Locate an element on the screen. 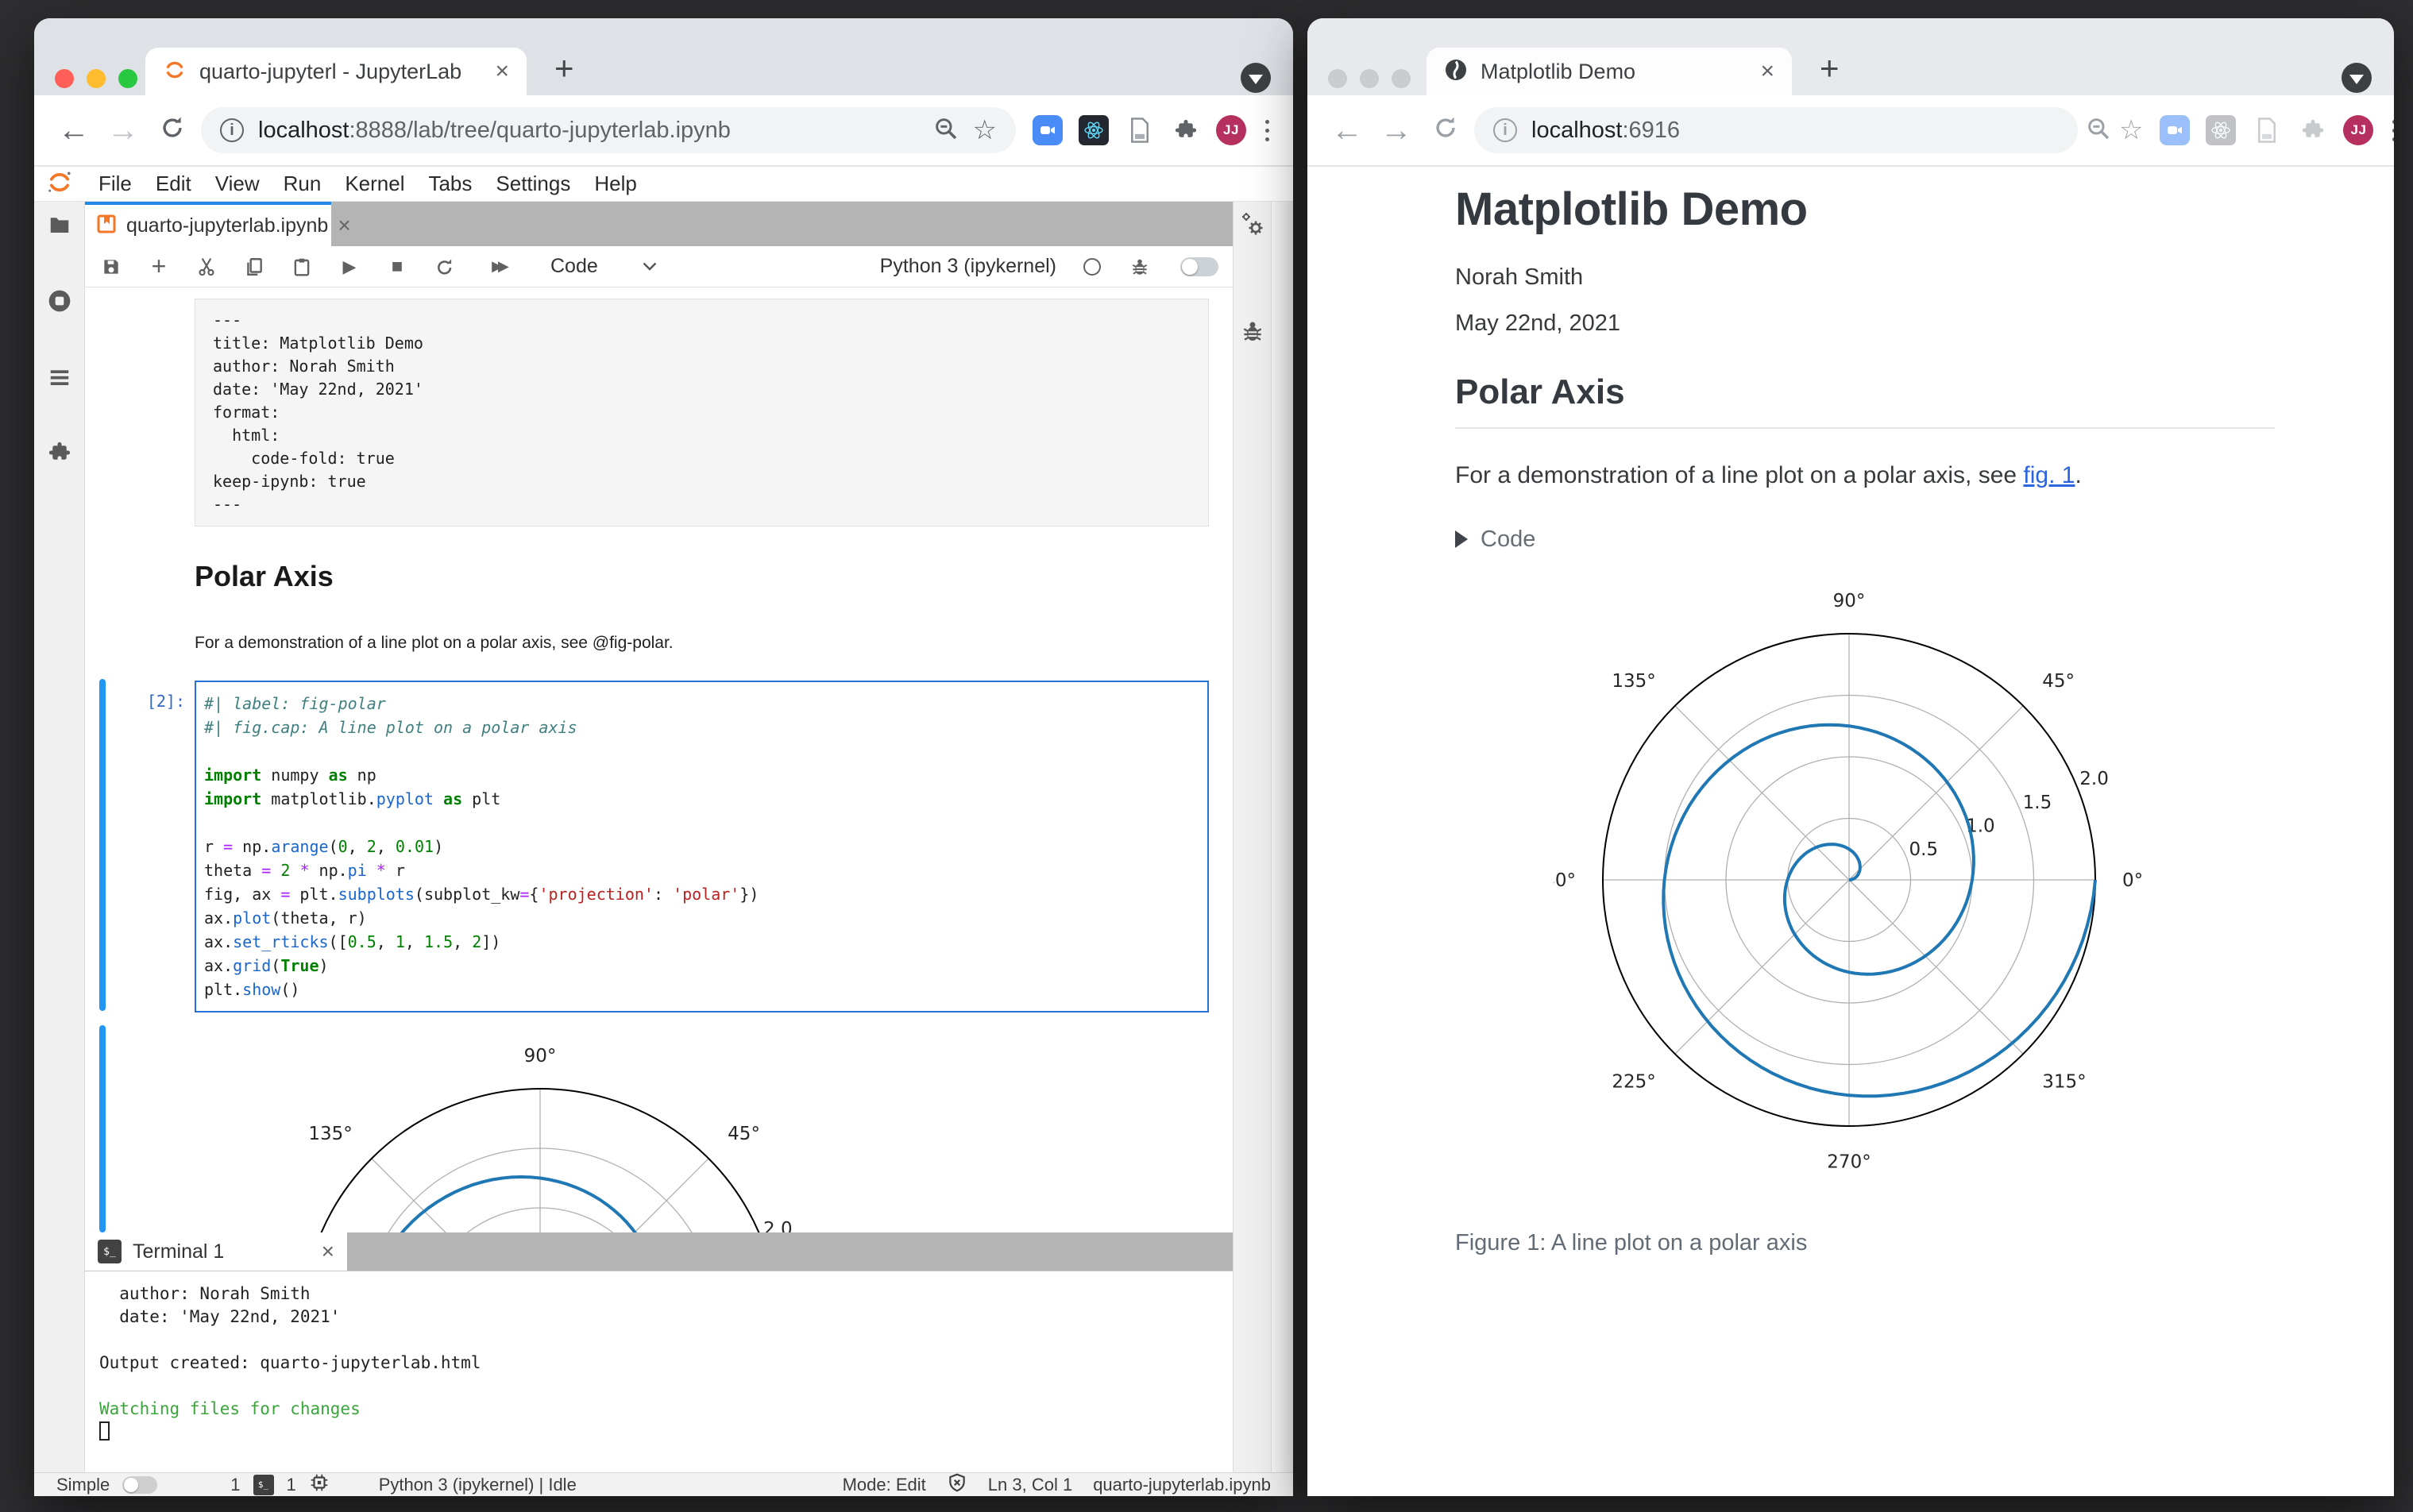  svg-text: 2.0 is located at coordinates (2094, 779).